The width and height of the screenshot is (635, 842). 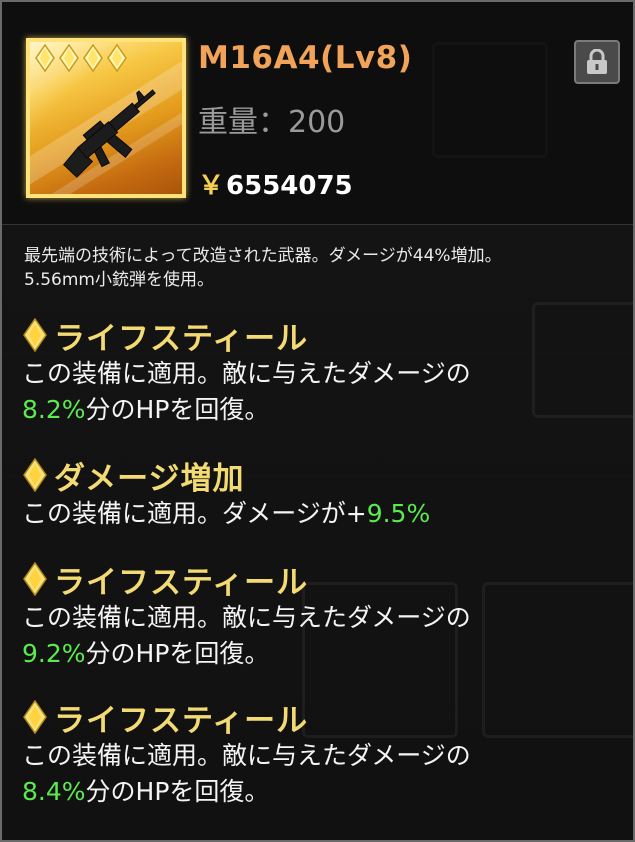 I want to click on skill-description: この装備に適用。ダメージが+9.5%, so click(x=322, y=514).